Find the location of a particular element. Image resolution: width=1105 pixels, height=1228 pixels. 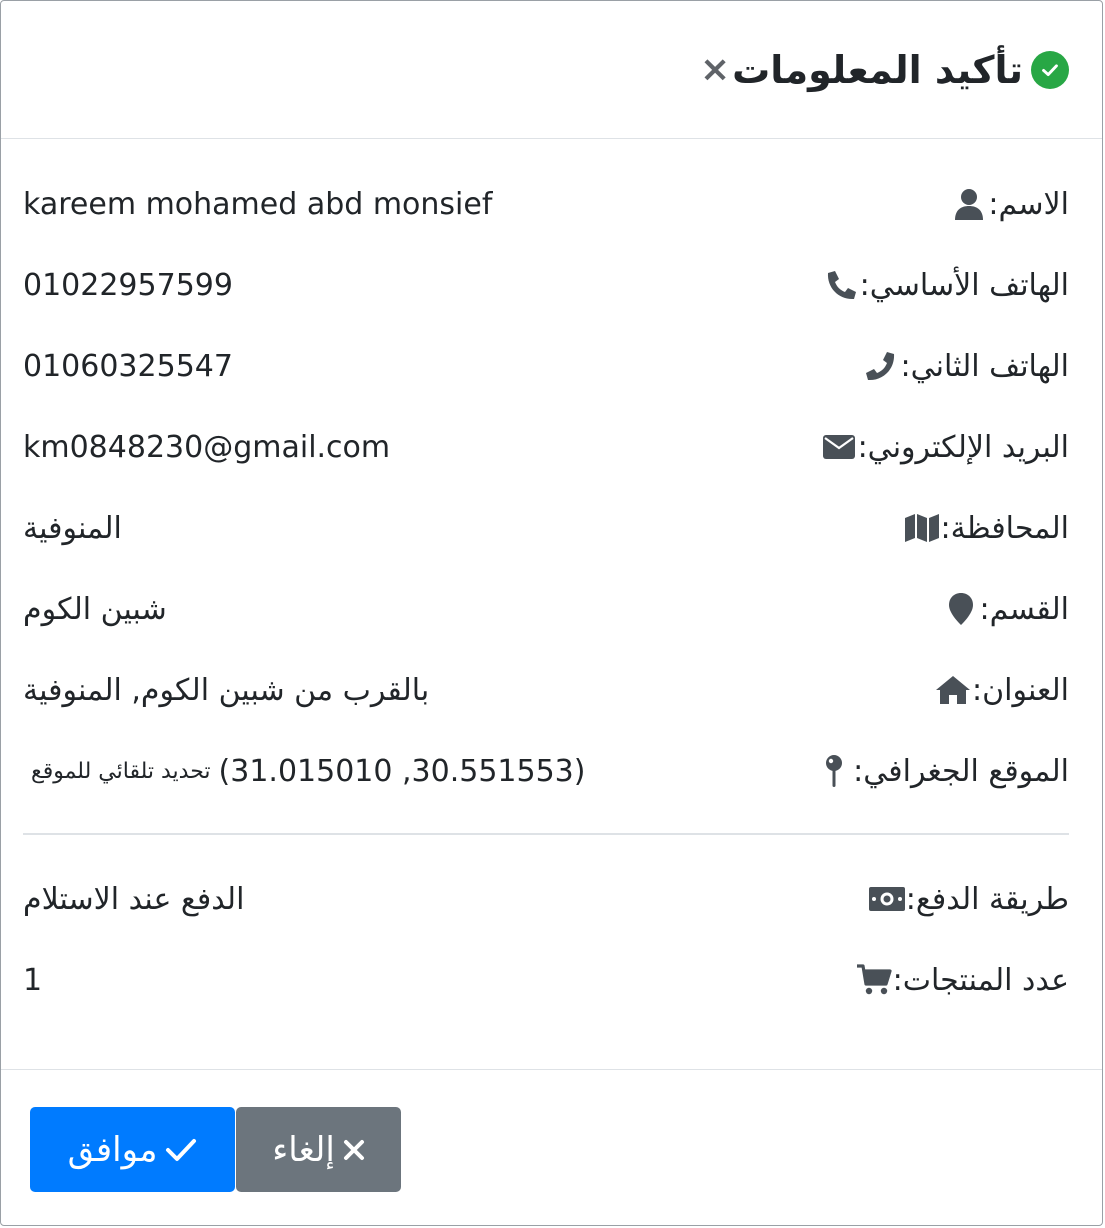

field-label-governorate: المحافظة: is located at coordinates (1004, 528).